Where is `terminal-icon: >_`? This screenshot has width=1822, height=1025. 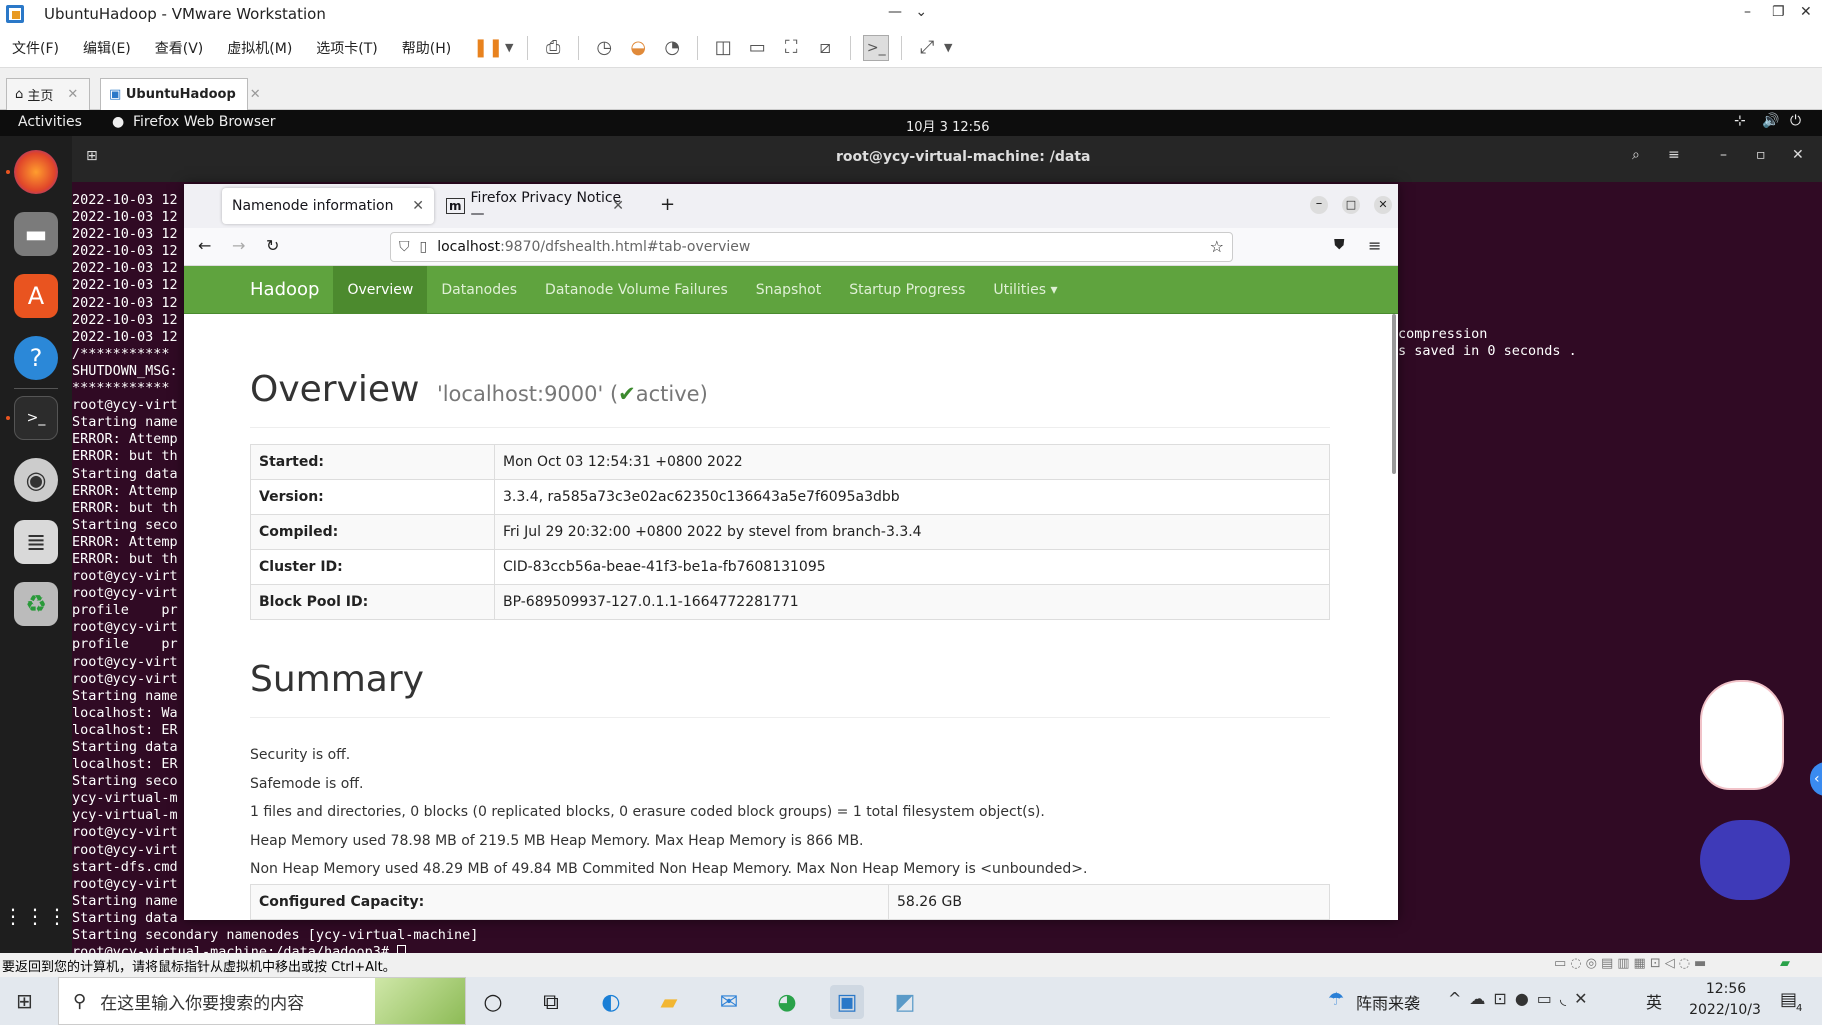 terminal-icon: >_ is located at coordinates (36, 418).